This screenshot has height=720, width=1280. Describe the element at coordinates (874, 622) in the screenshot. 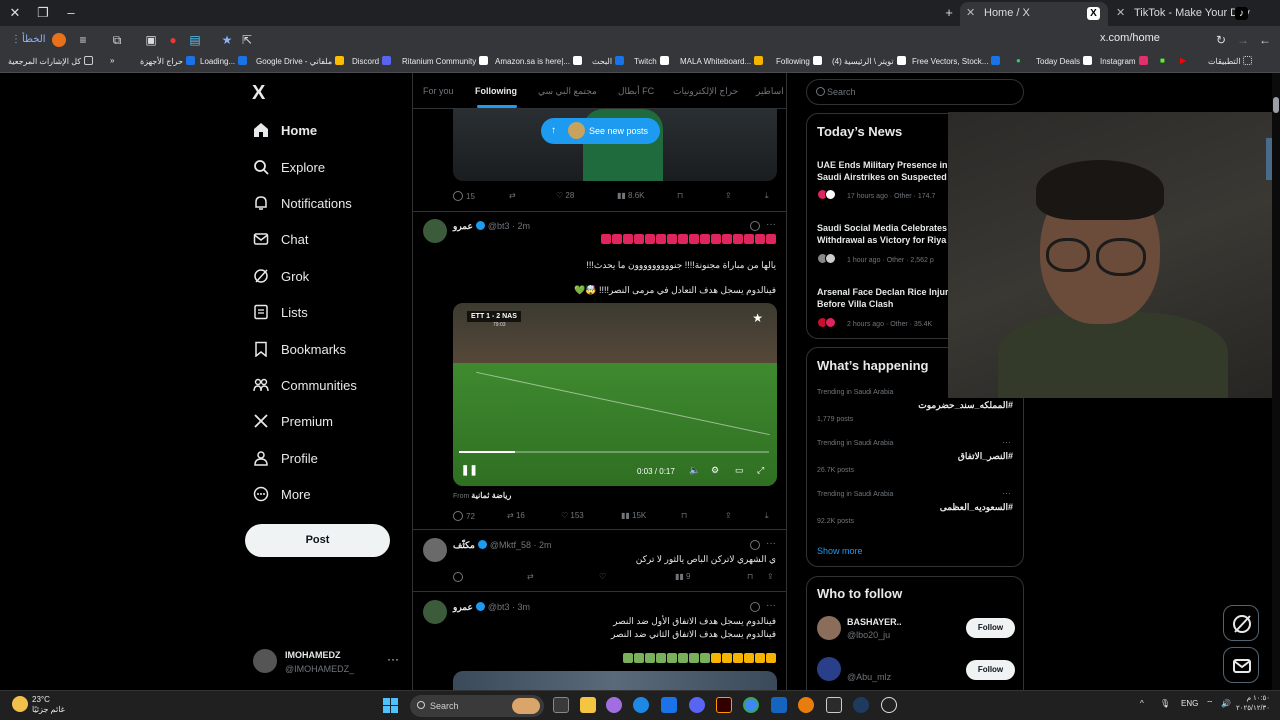

I see `user-name: BASHAYER..` at that location.